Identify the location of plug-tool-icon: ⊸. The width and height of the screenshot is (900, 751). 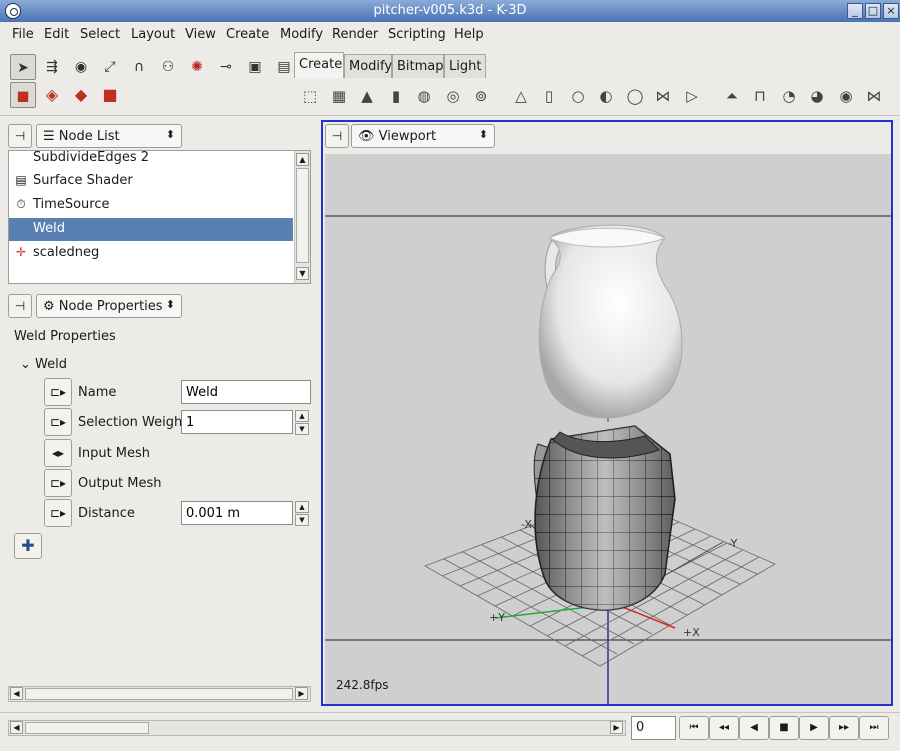
(226, 67).